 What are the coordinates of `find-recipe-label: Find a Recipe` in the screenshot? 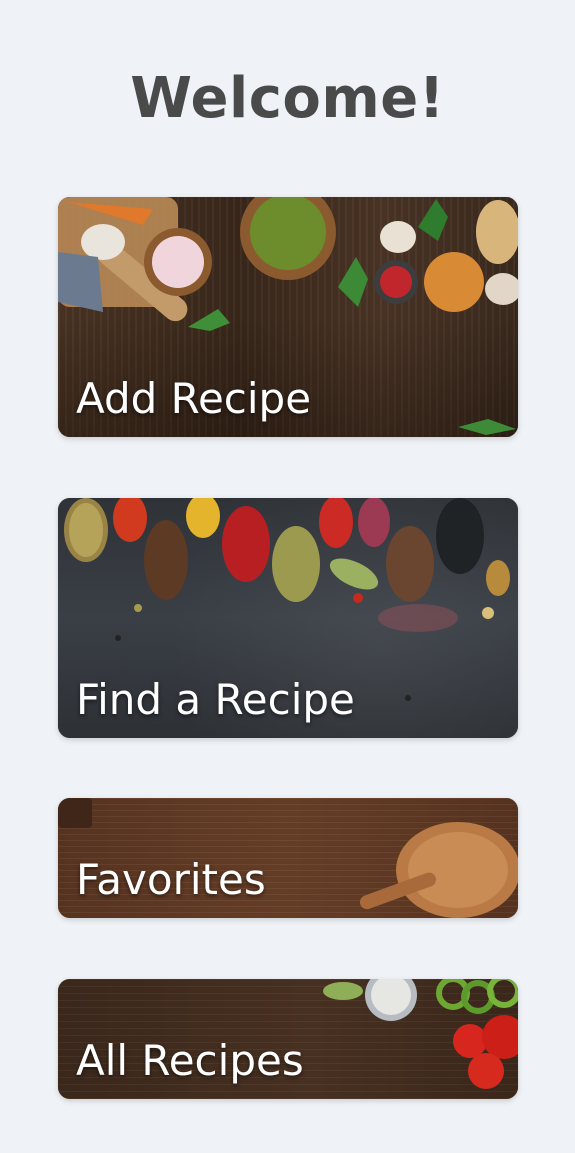 It's located at (215, 699).